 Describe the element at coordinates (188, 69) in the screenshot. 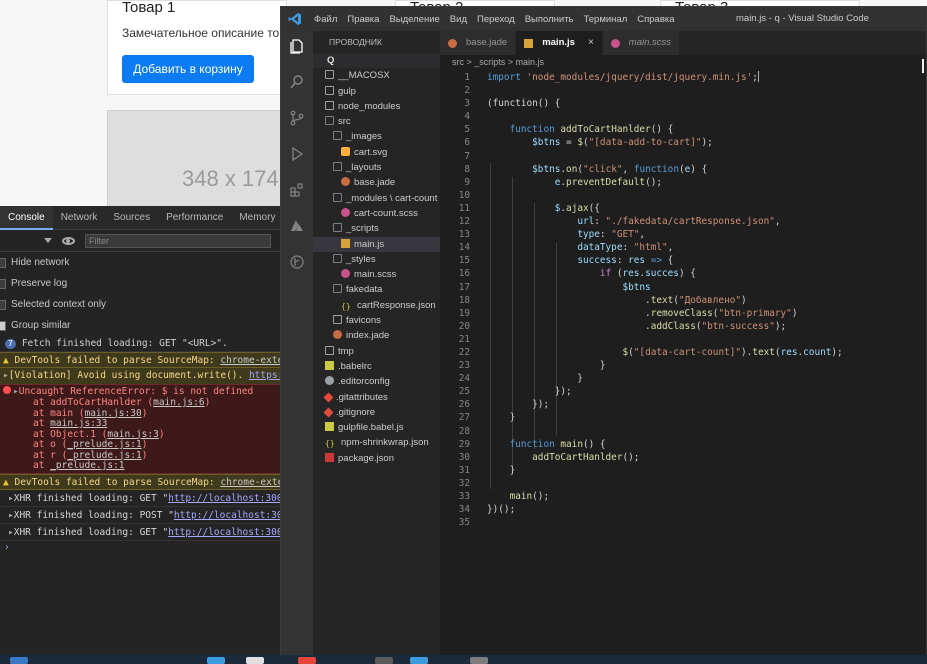

I see `add-to-cart-button: Добавить в корзину` at that location.